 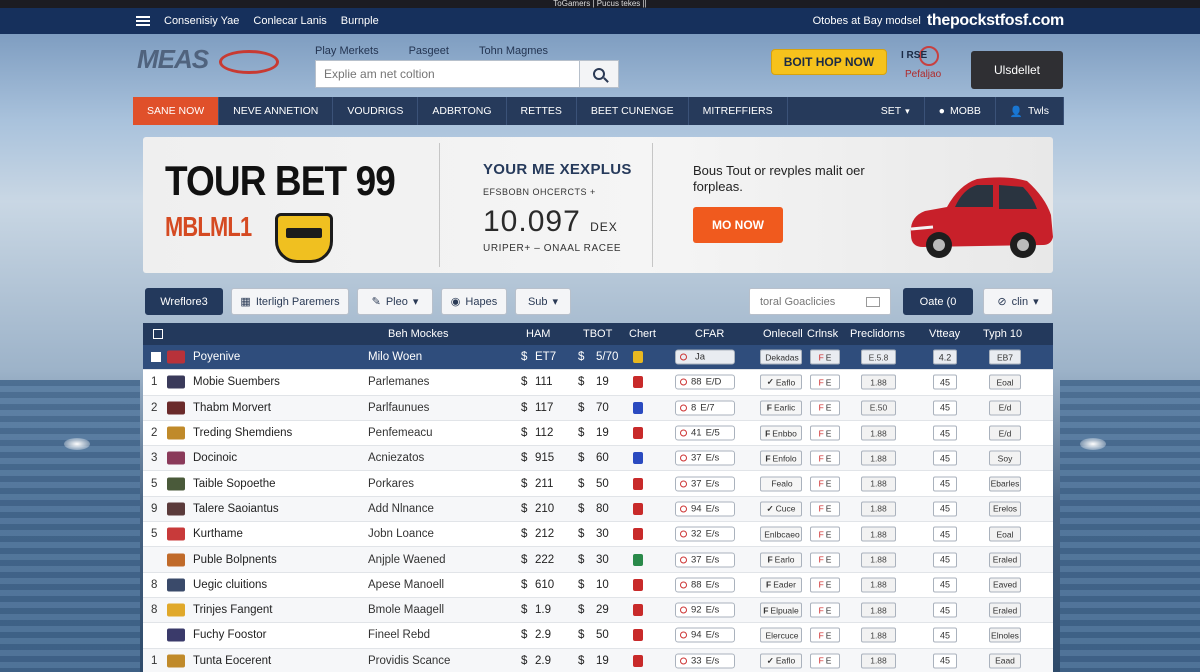 I want to click on row-cfar-select: Ja, so click(x=705, y=357).